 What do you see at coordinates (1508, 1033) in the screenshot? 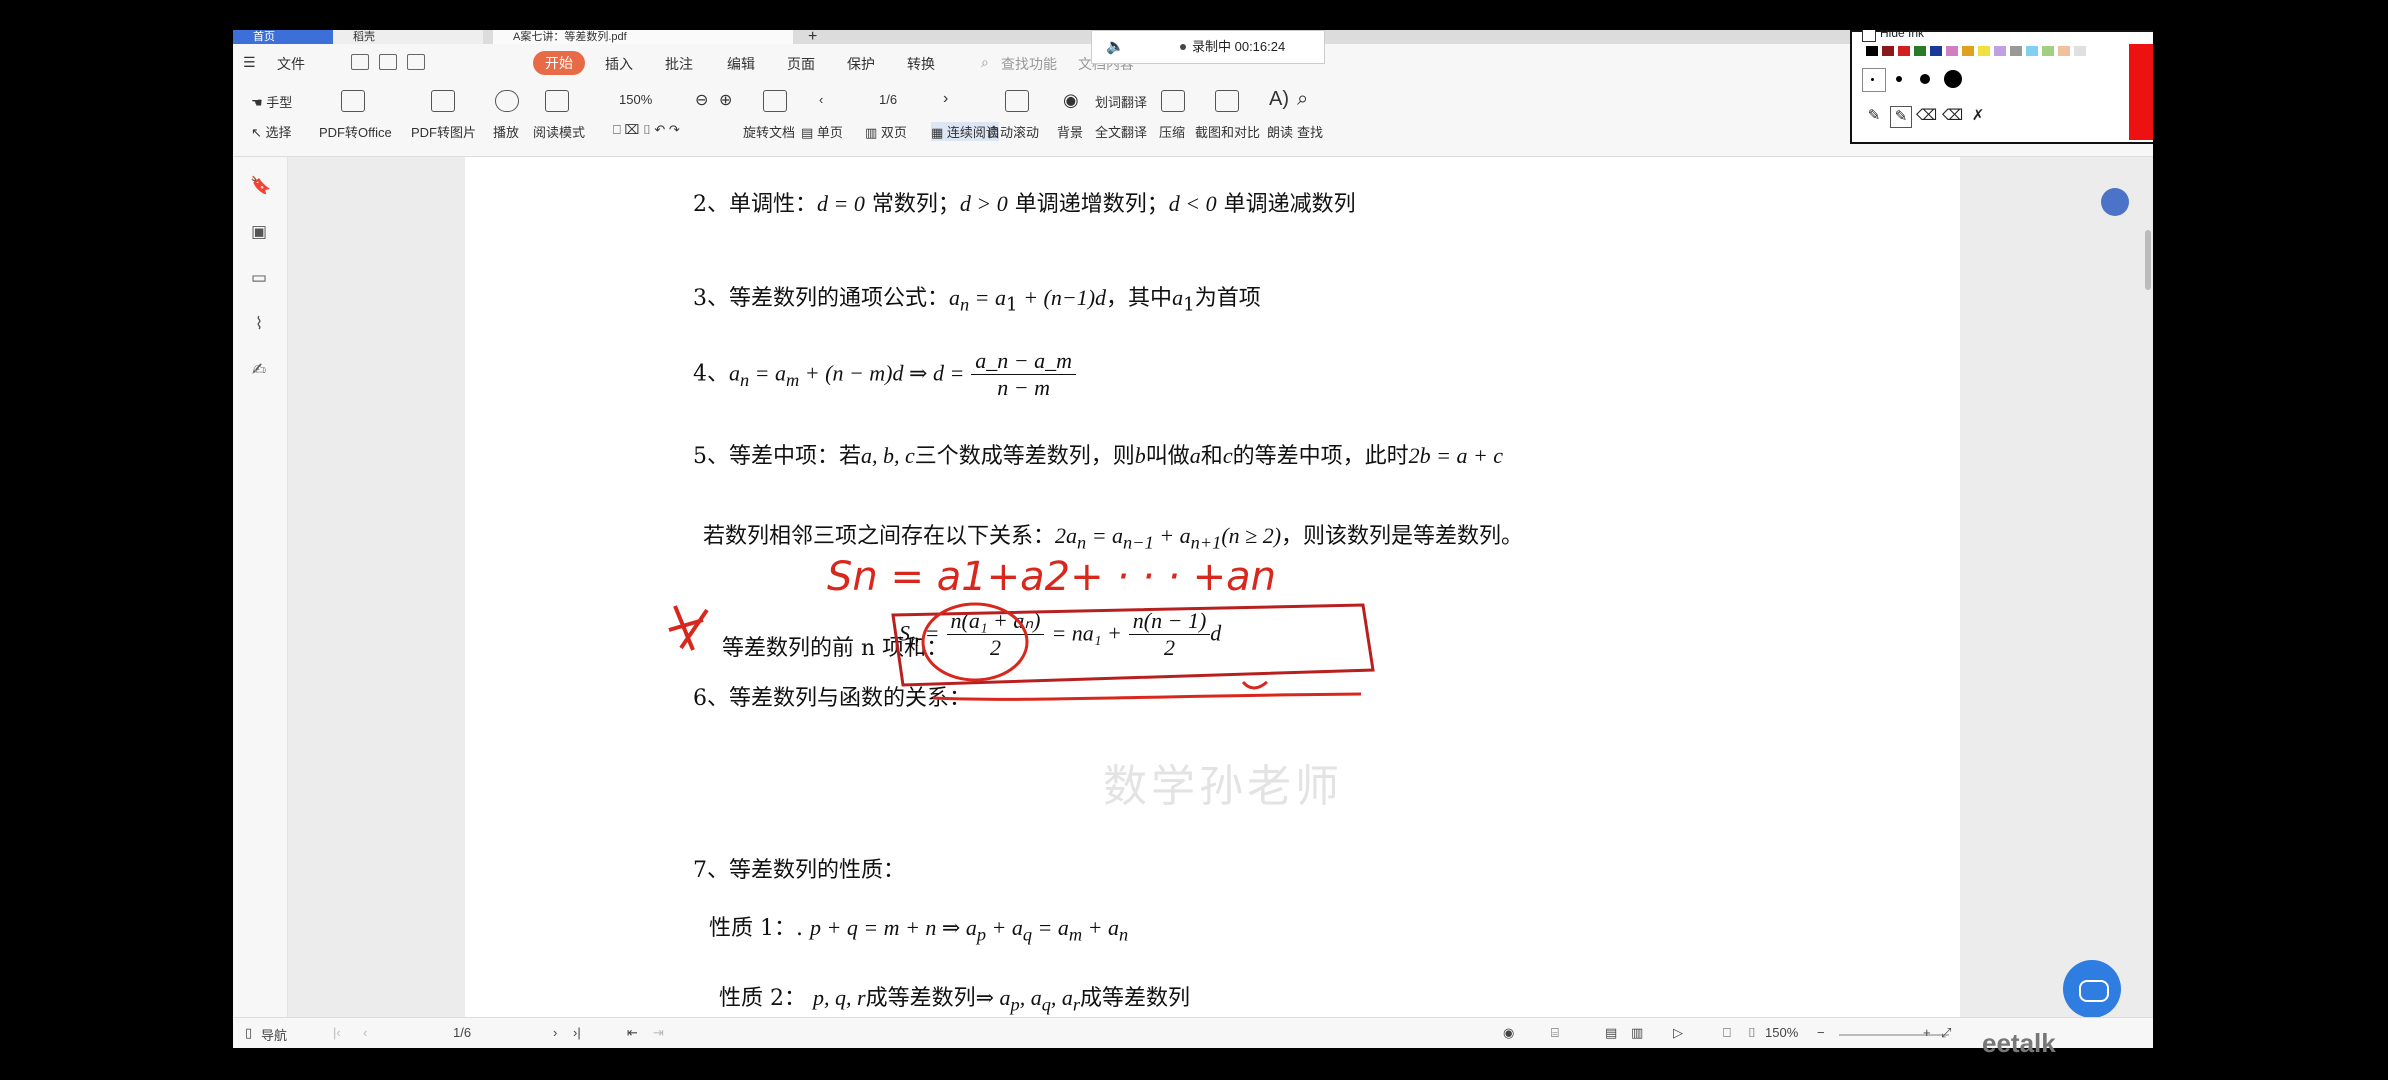
I see `eye-mode-icon: ◉` at bounding box center [1508, 1033].